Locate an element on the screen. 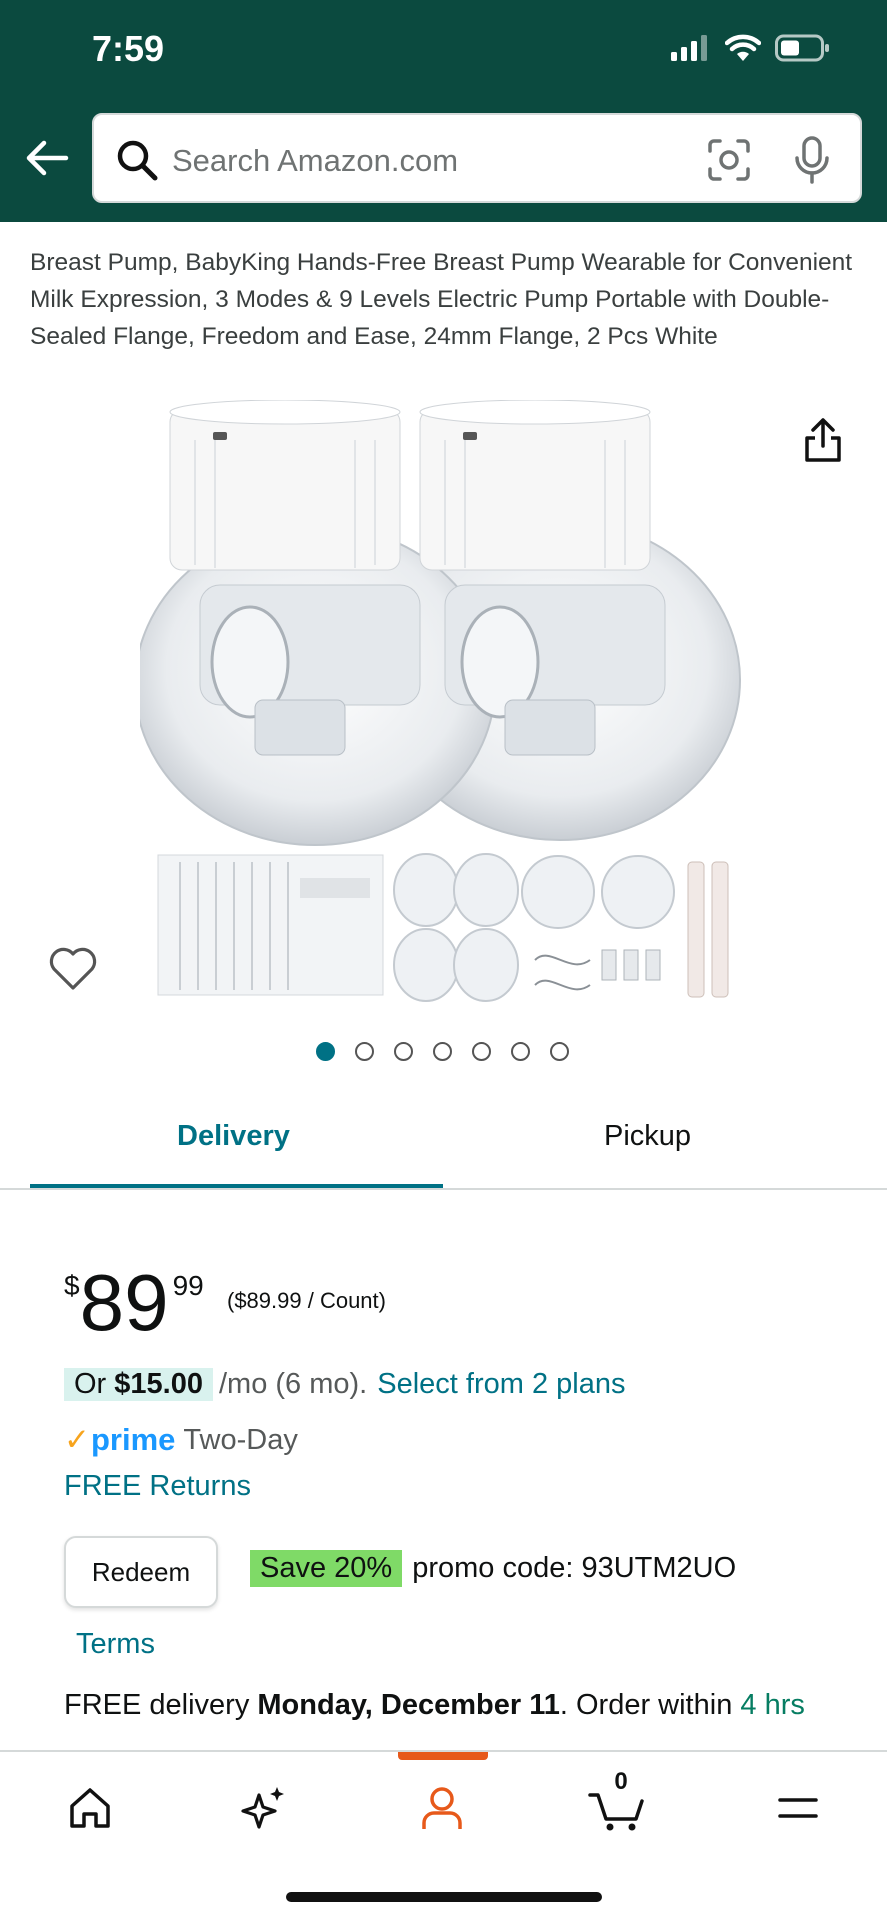 The width and height of the screenshot is (887, 1920). wishlist-heart-icon is located at coordinates (73, 969).